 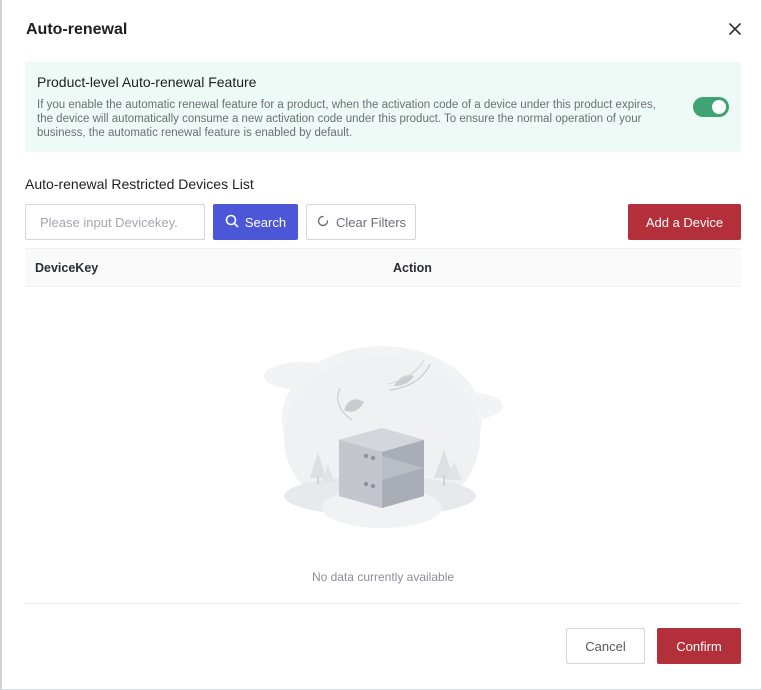 I want to click on cancel-button: Cancel, so click(x=605, y=646).